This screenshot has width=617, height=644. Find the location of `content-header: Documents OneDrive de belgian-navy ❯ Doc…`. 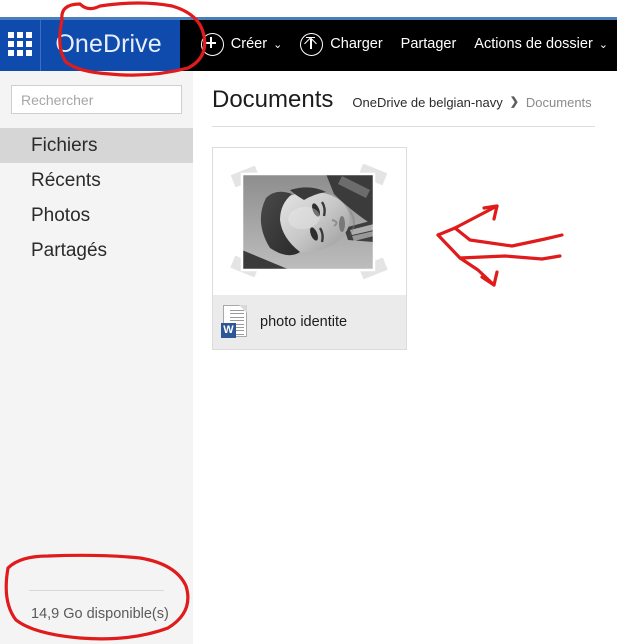

content-header: Documents OneDrive de belgian-navy ❯ Doc… is located at coordinates (405, 91).